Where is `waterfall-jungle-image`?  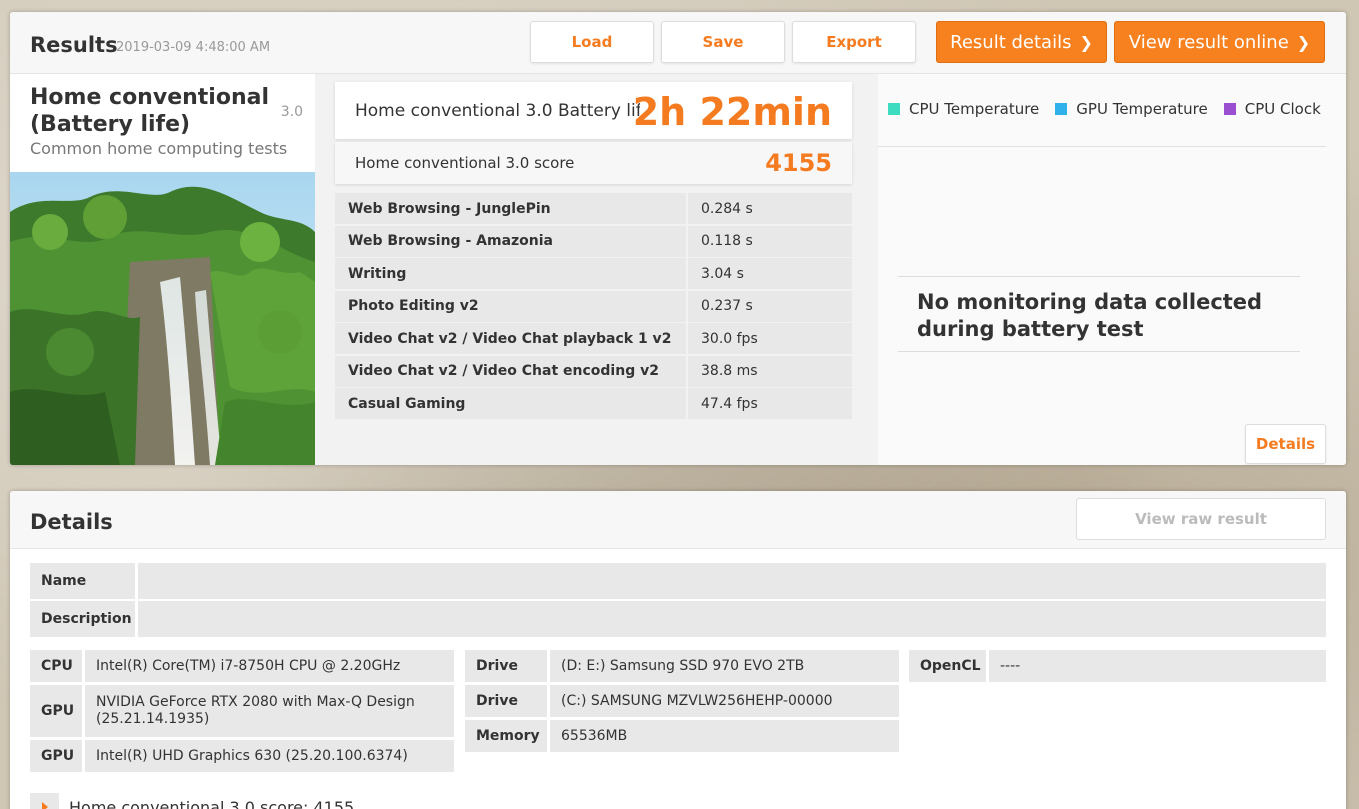
waterfall-jungle-image is located at coordinates (162, 318).